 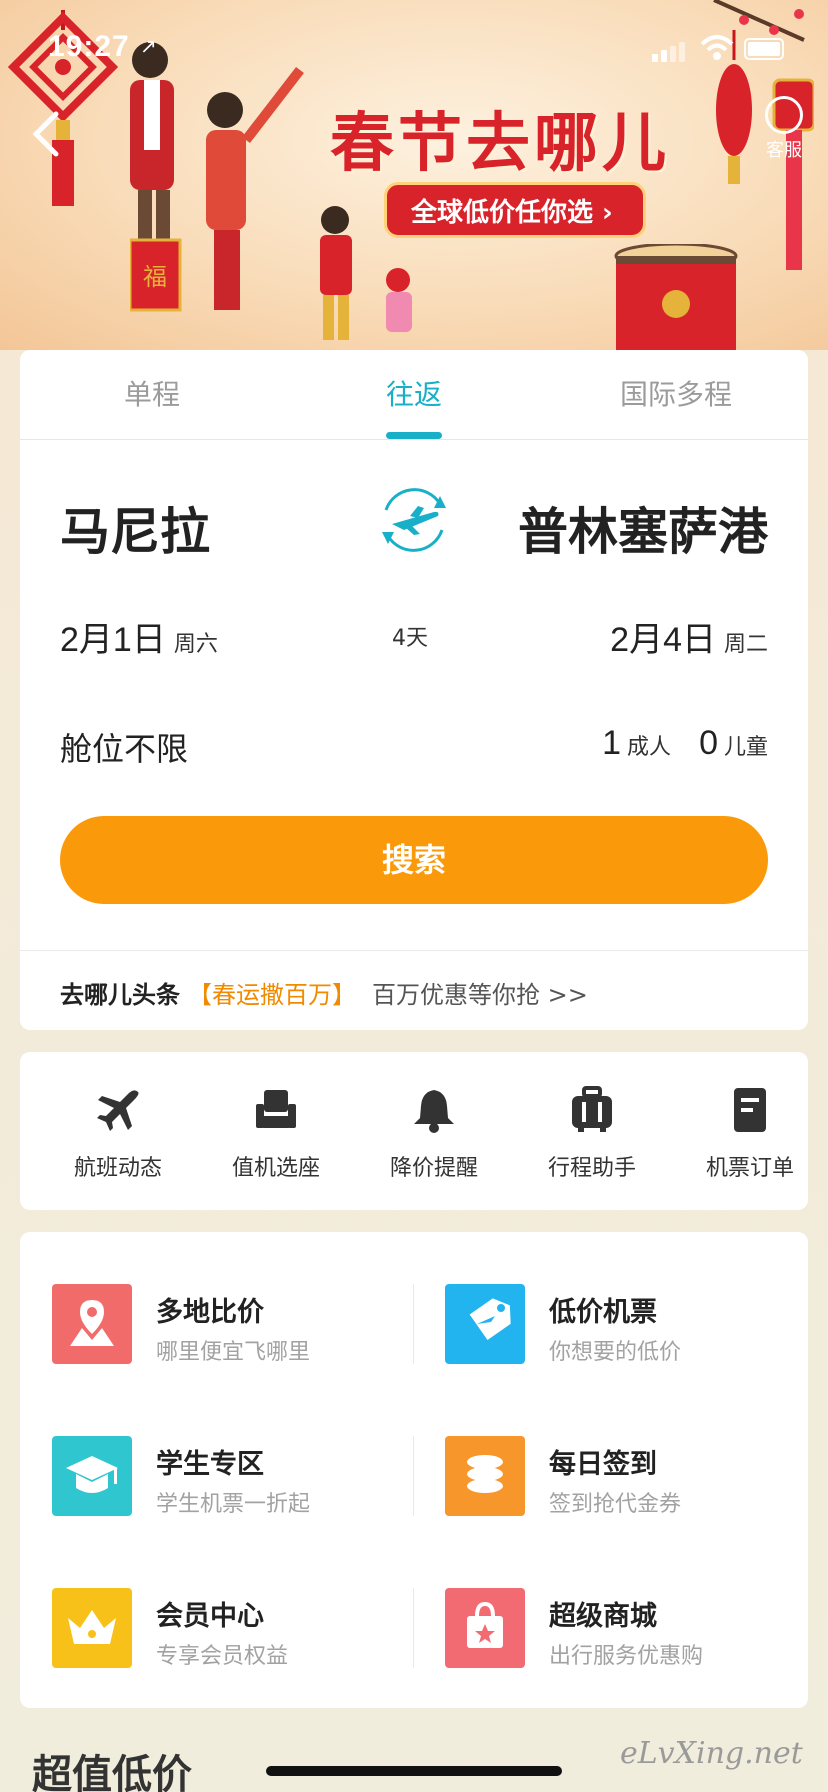 What do you see at coordinates (434, 1111) in the screenshot?
I see `bell-icon` at bounding box center [434, 1111].